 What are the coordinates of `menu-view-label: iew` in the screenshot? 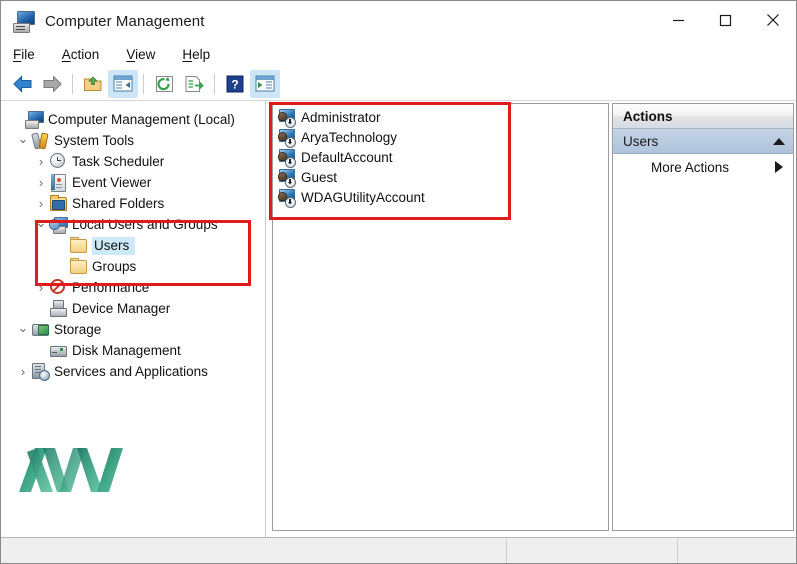 It's located at (145, 54).